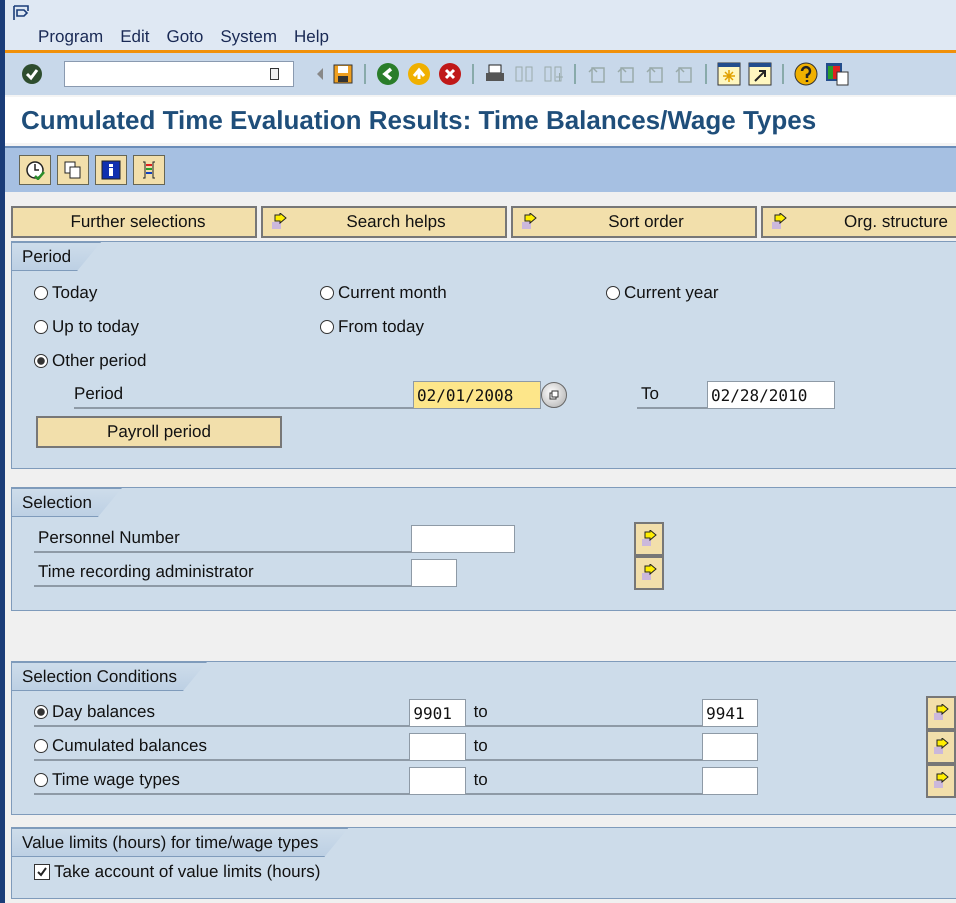 This screenshot has height=903, width=956. What do you see at coordinates (437, 713) in the screenshot?
I see `input-field: 9901` at bounding box center [437, 713].